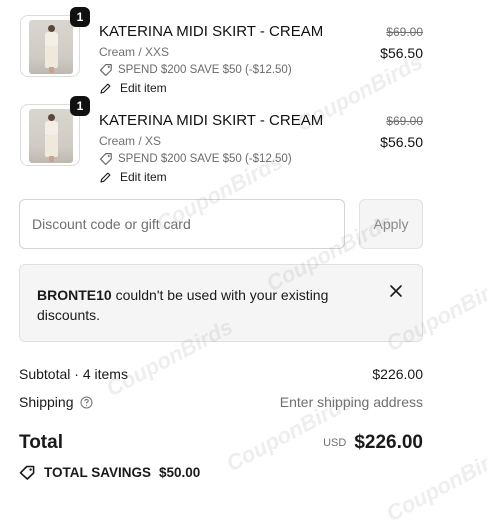 This screenshot has height=527, width=487. Describe the element at coordinates (182, 224) in the screenshot. I see `discount-code-input` at that location.